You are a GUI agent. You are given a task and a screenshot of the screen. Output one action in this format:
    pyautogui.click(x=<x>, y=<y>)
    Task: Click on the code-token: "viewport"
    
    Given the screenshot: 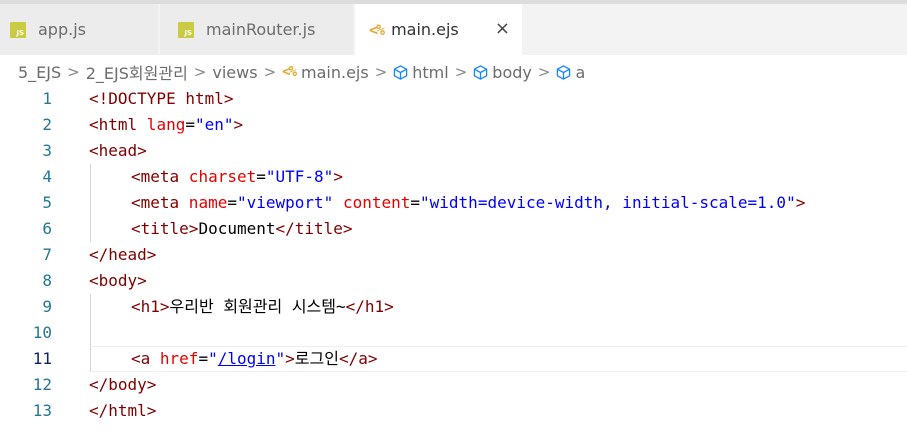 What is the action you would take?
    pyautogui.click(x=285, y=202)
    